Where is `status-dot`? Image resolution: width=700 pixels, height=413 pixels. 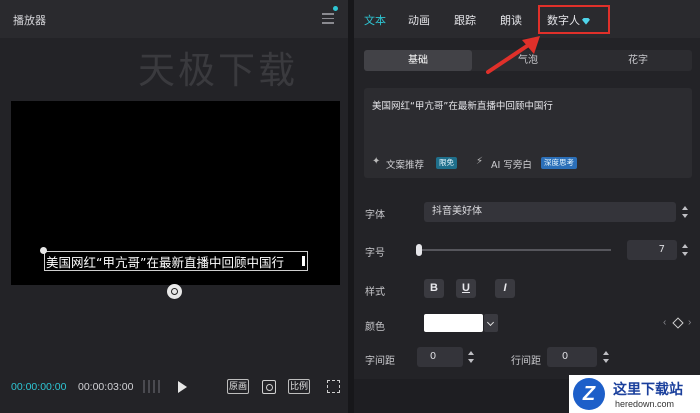
status-dot is located at coordinates (335, 8).